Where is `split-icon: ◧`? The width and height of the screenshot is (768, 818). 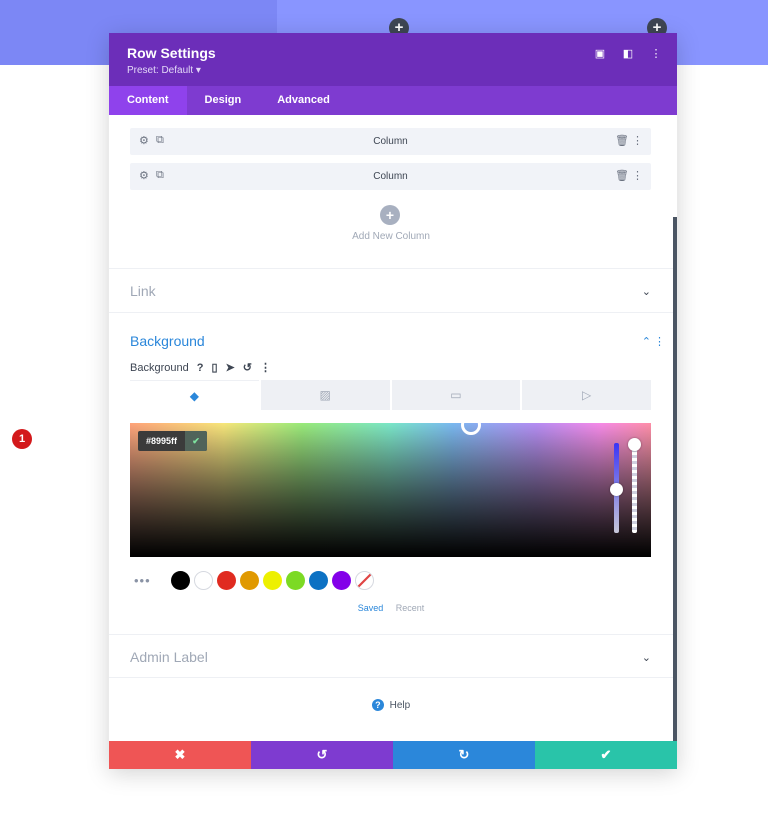 split-icon: ◧ is located at coordinates (628, 53).